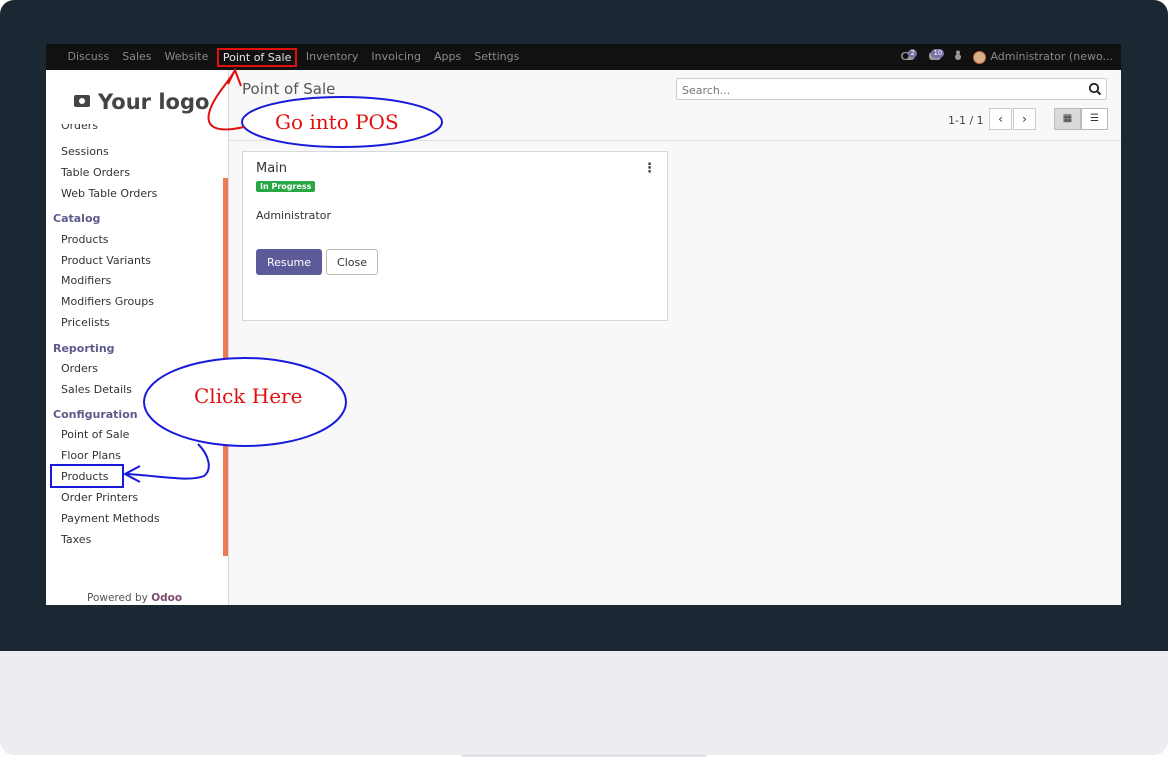  What do you see at coordinates (167, 598) in the screenshot?
I see `odoo-brand: Odoo` at bounding box center [167, 598].